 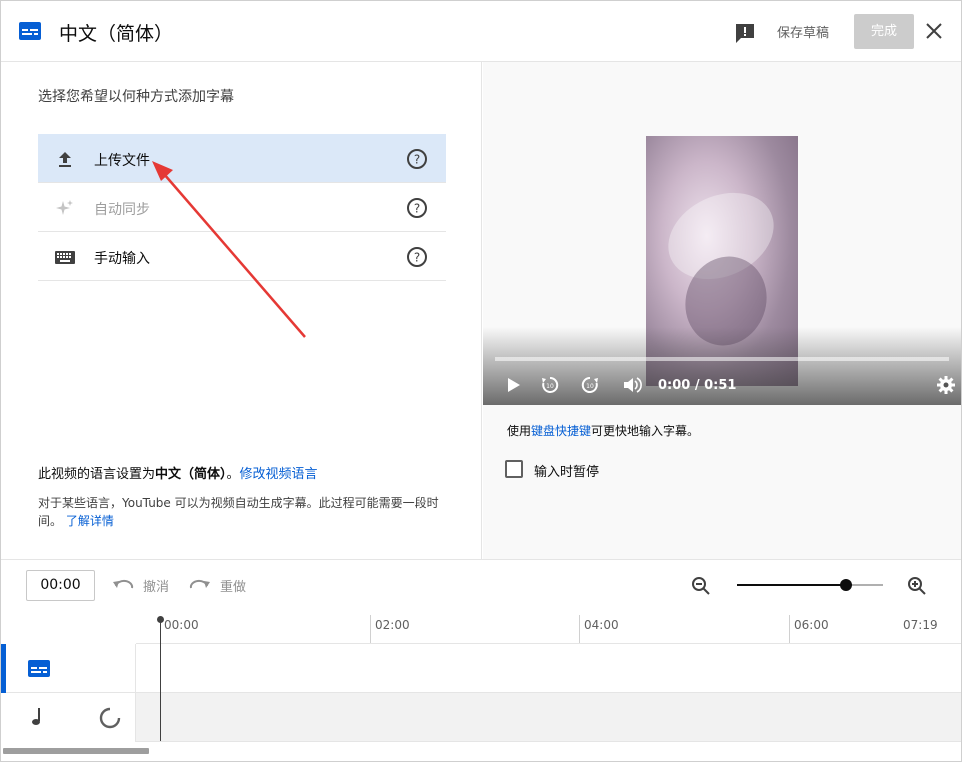 I want to click on zoom-out-icon, so click(x=701, y=586).